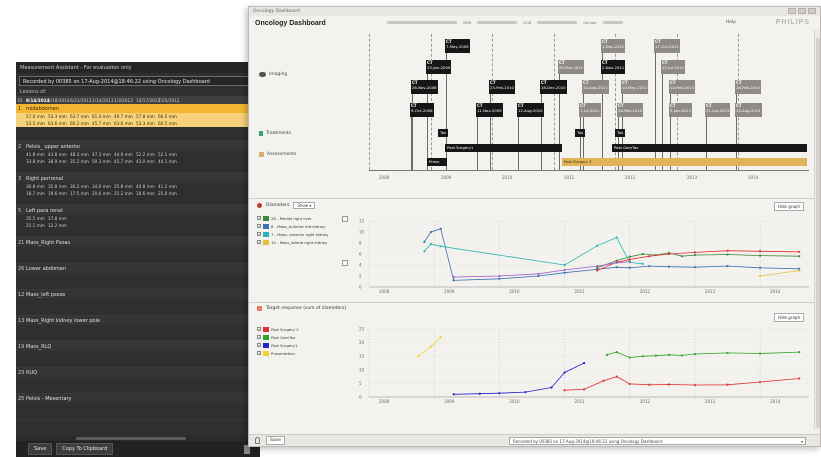 The height and width of the screenshot is (457, 821). What do you see at coordinates (37, 225) in the screenshot?
I see `measurement-cell: 21.1 mm` at bounding box center [37, 225].